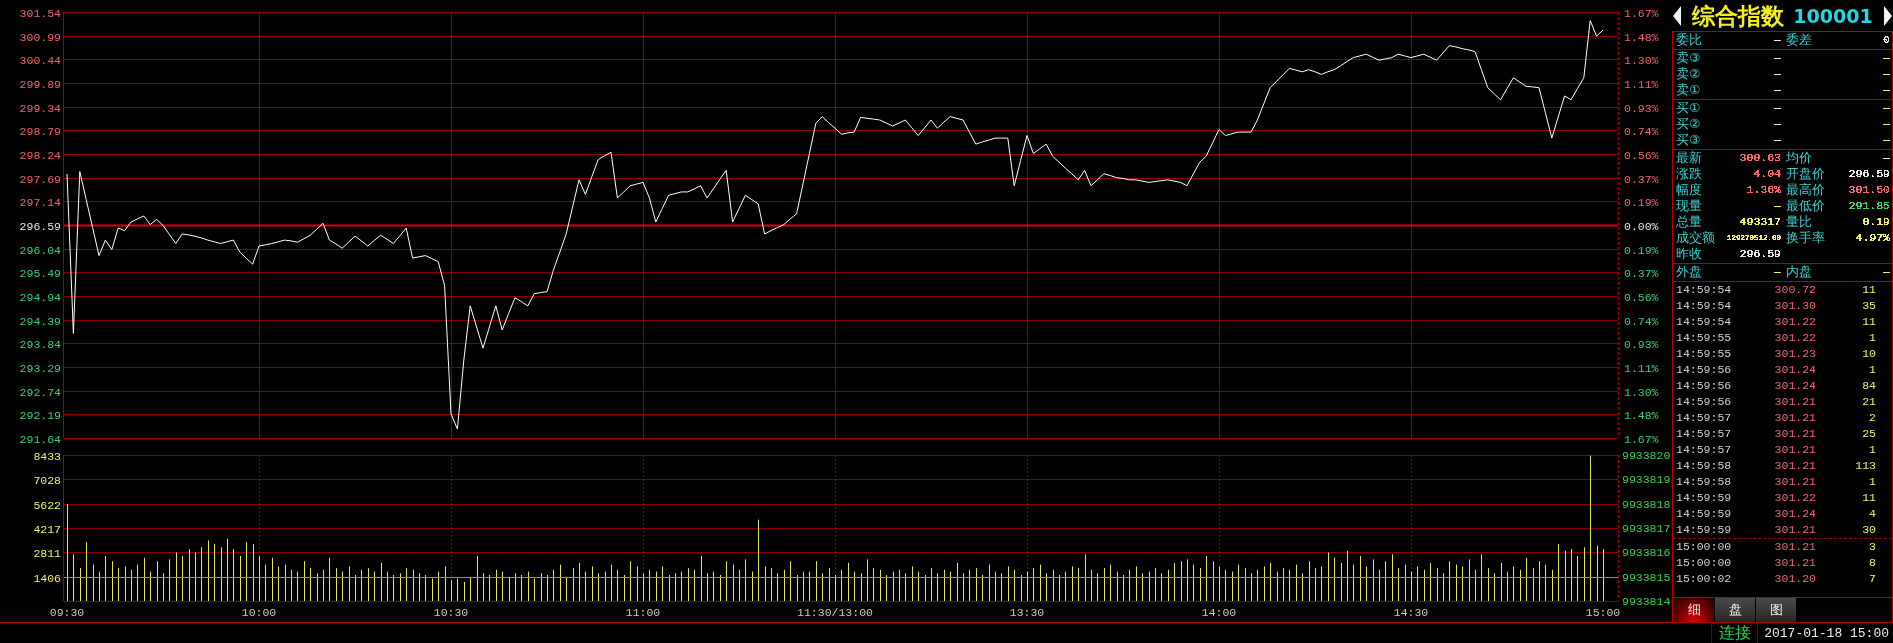  What do you see at coordinates (67, 612) in the screenshot?
I see `time-axis-label: 09:30` at bounding box center [67, 612].